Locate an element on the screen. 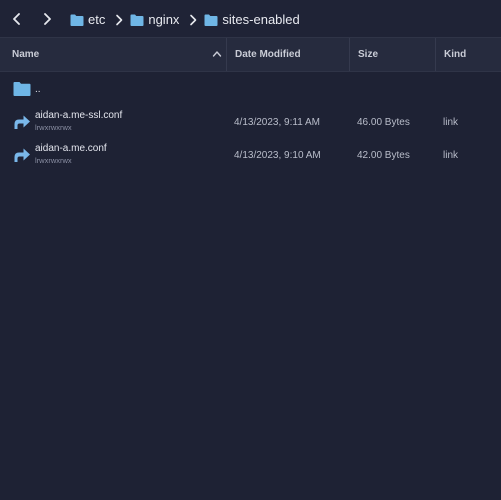  toolbar: etc nginx sites-enabled is located at coordinates (250, 18).